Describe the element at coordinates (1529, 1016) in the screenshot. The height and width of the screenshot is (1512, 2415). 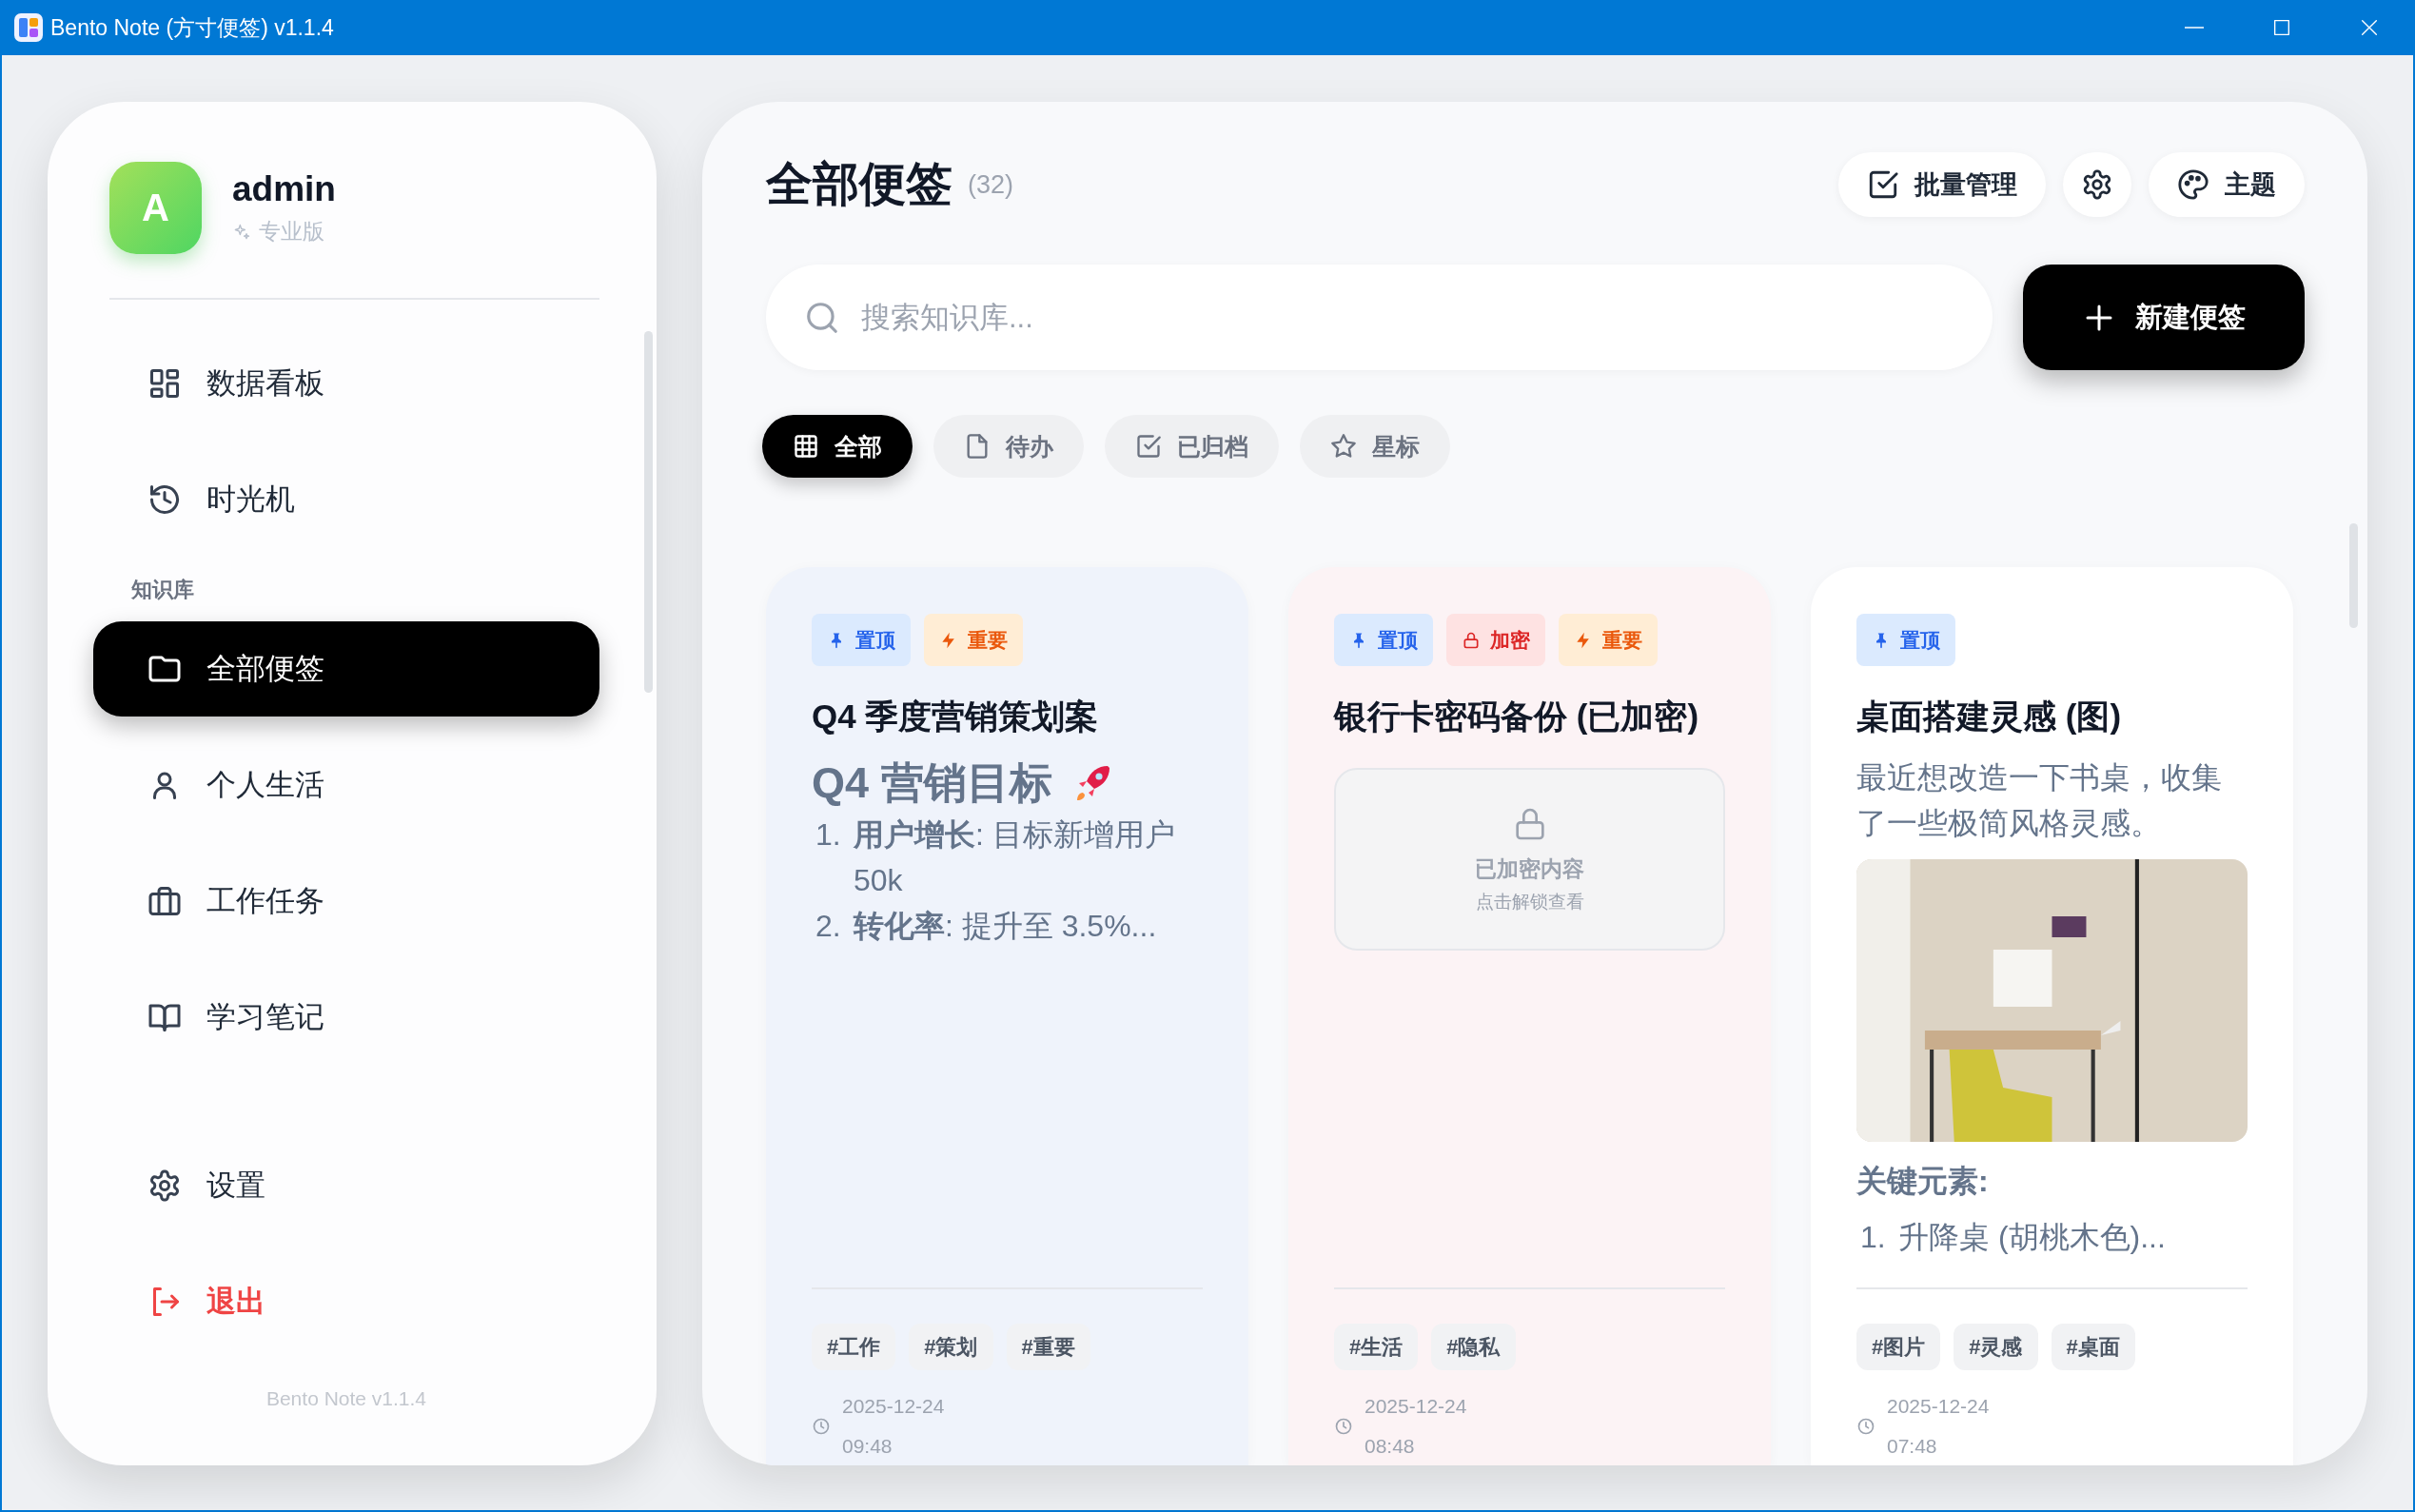
I see `note-card: 置顶 加密 重要 银行卡密码备份 (已加密) 已加密内容 点击解锁查看 #生活 #隐私 2025-12-24 08:48` at that location.